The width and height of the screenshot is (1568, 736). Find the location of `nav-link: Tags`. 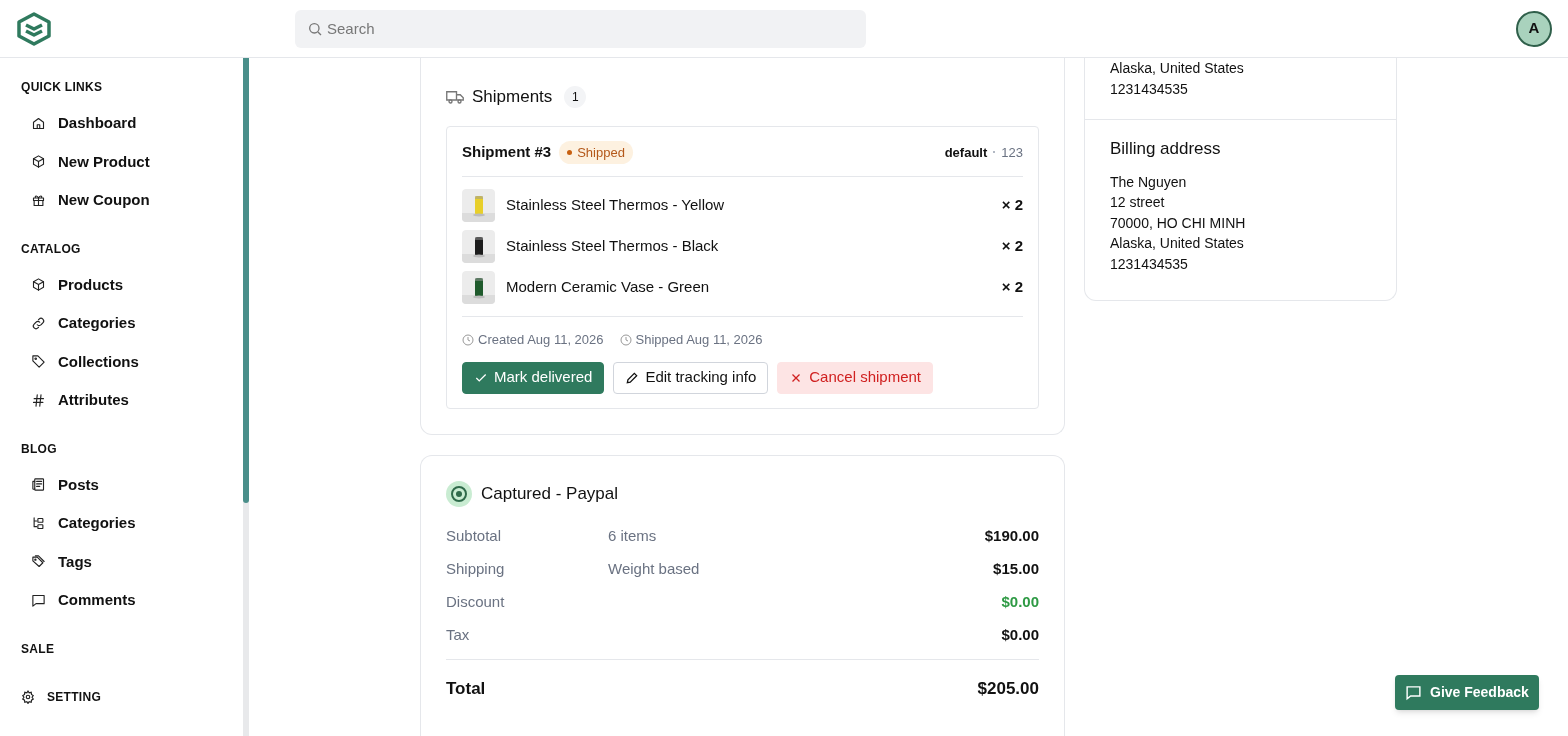

nav-link: Tags is located at coordinates (75, 561).